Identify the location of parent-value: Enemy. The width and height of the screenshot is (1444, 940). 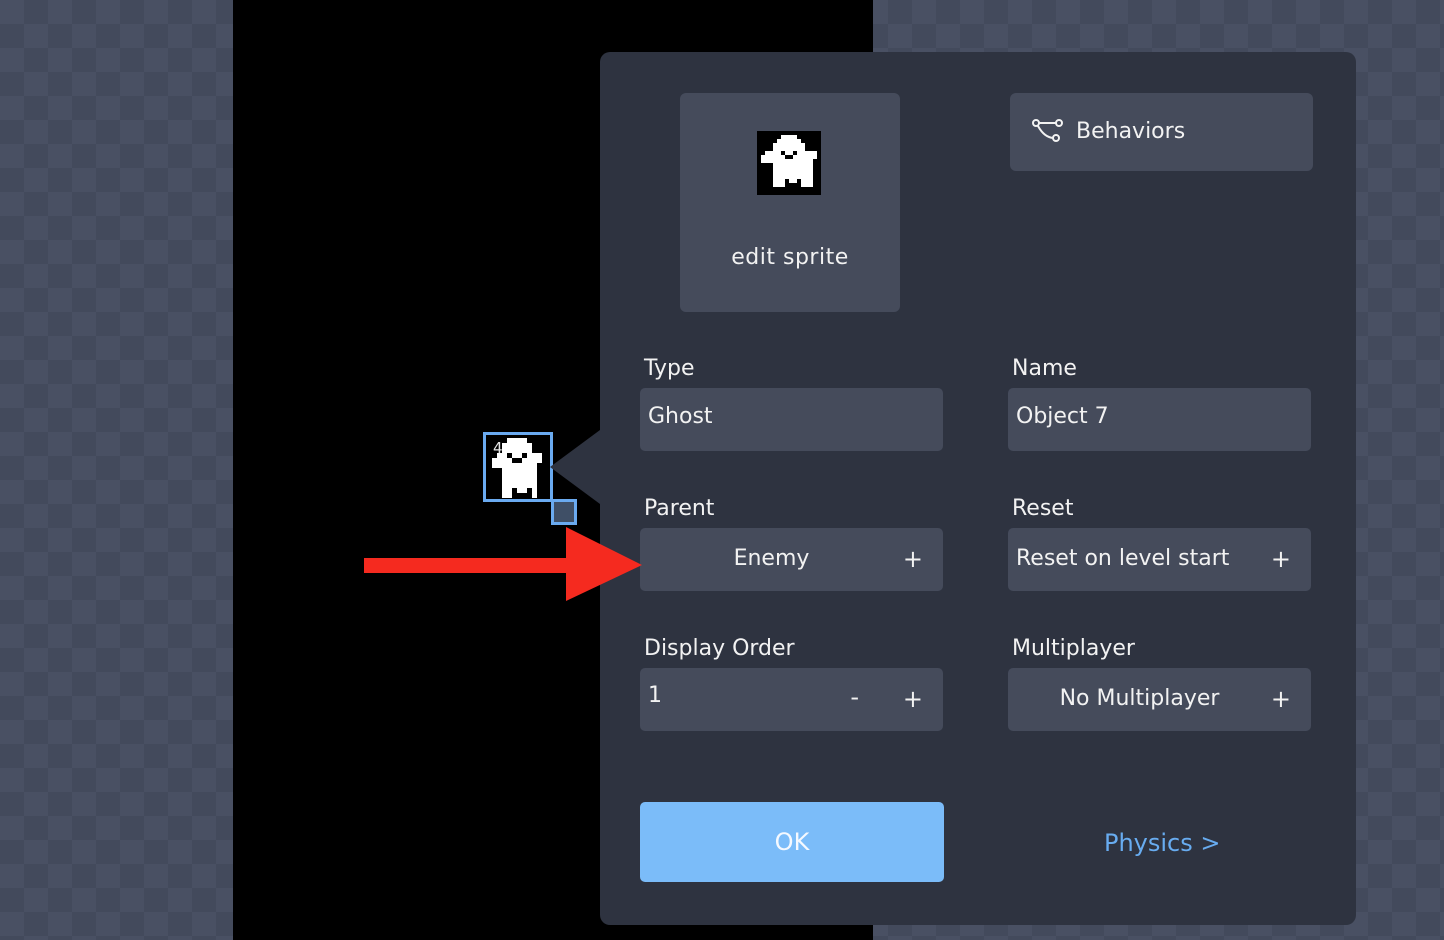
(771, 558).